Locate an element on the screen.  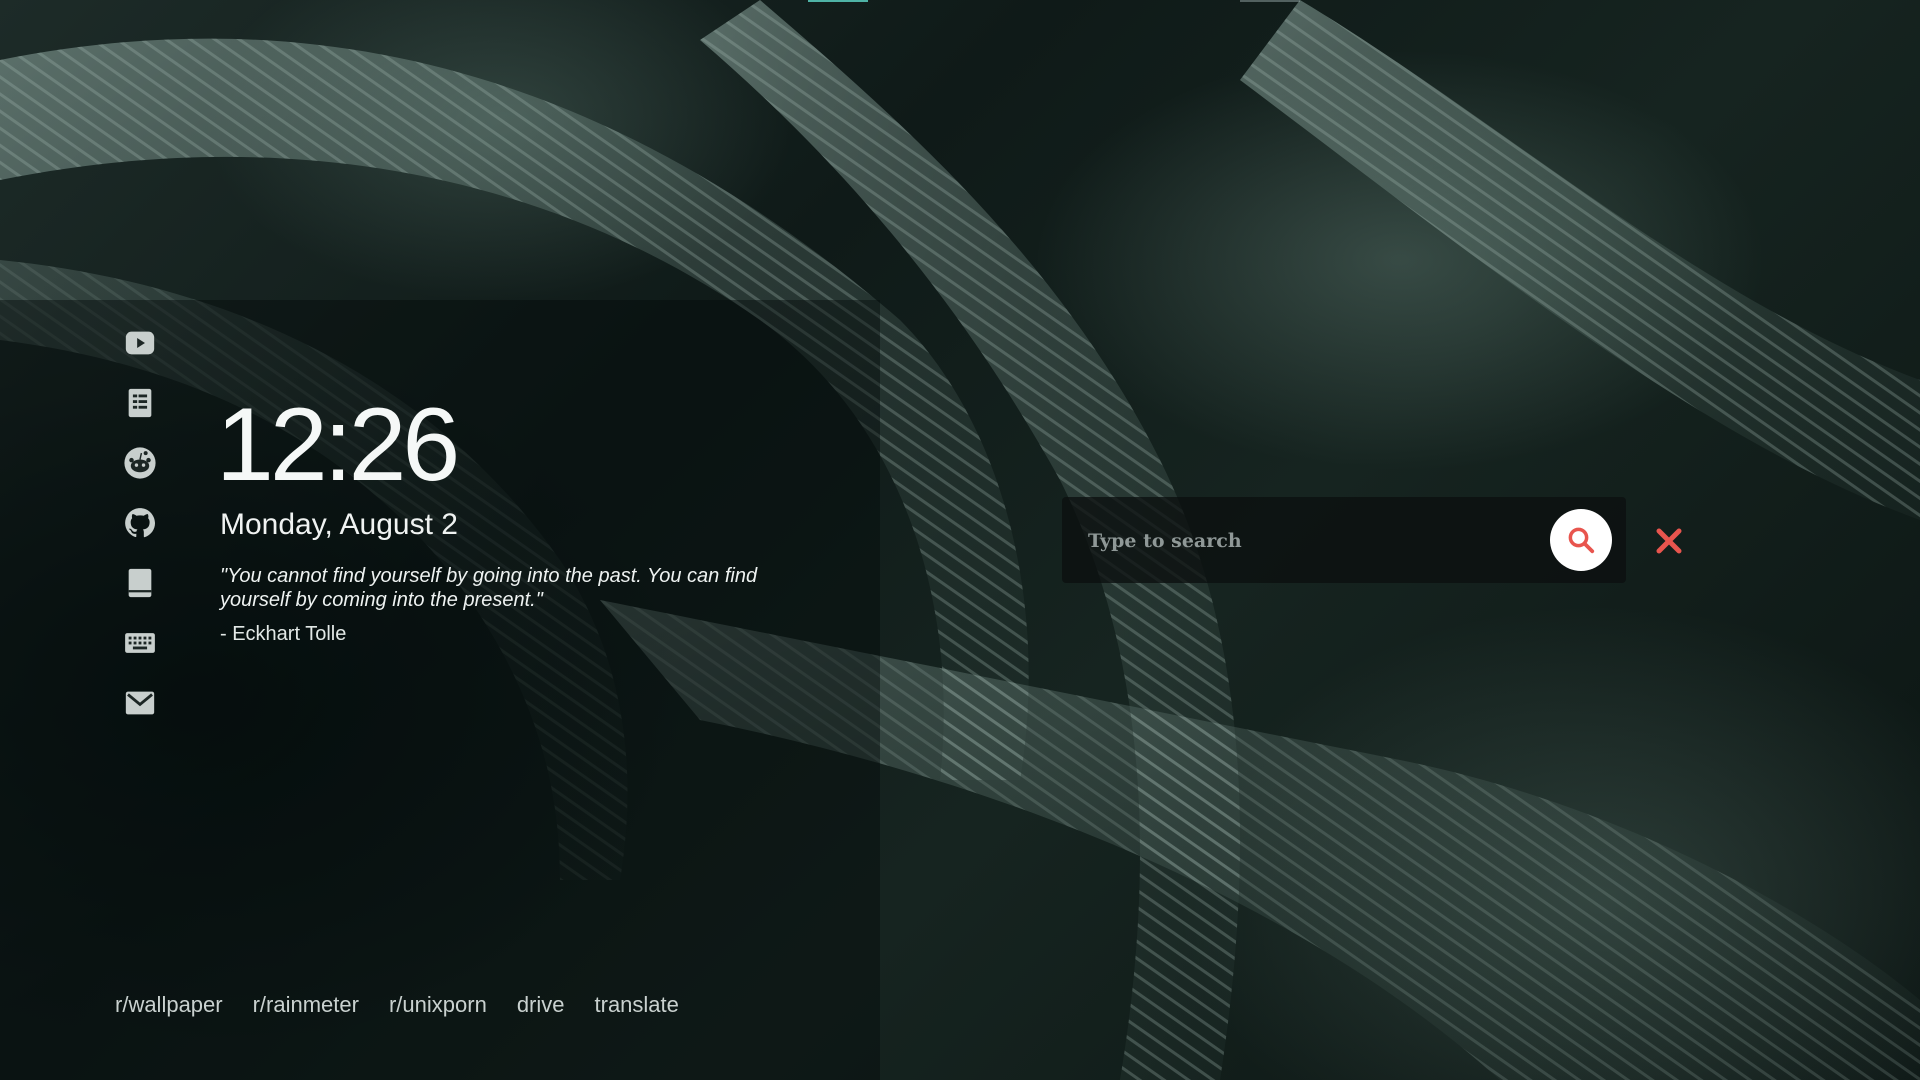
document-icon is located at coordinates (140, 403).